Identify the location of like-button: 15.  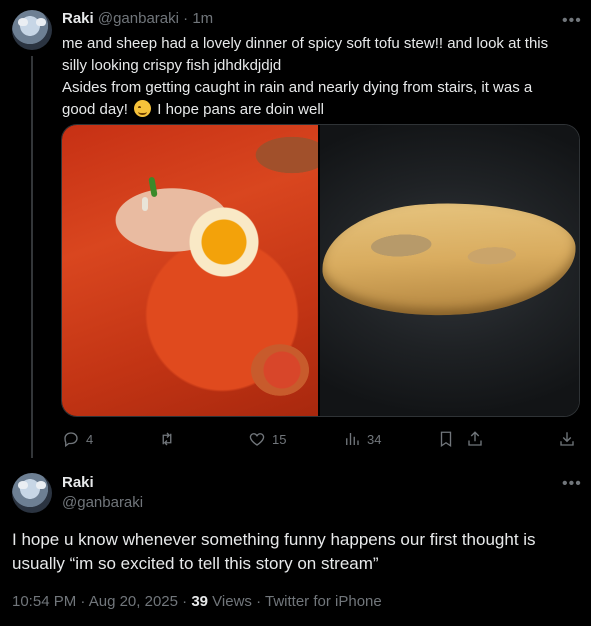
(267, 439).